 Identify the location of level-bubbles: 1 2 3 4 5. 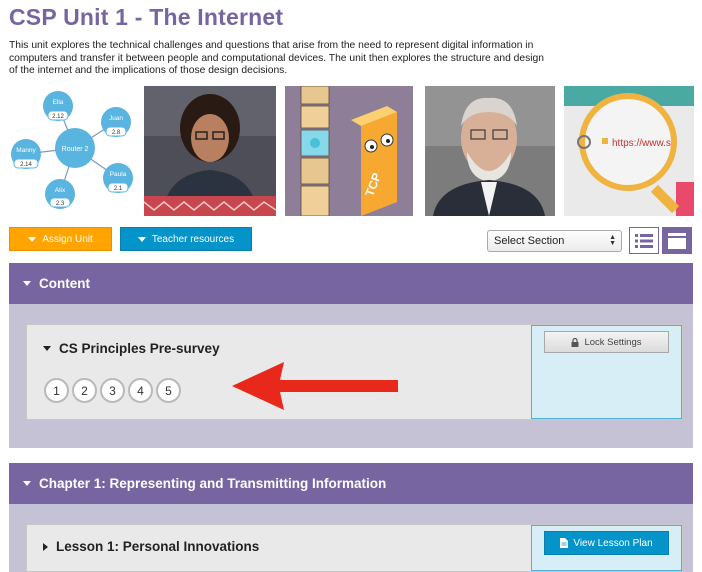
(112, 390).